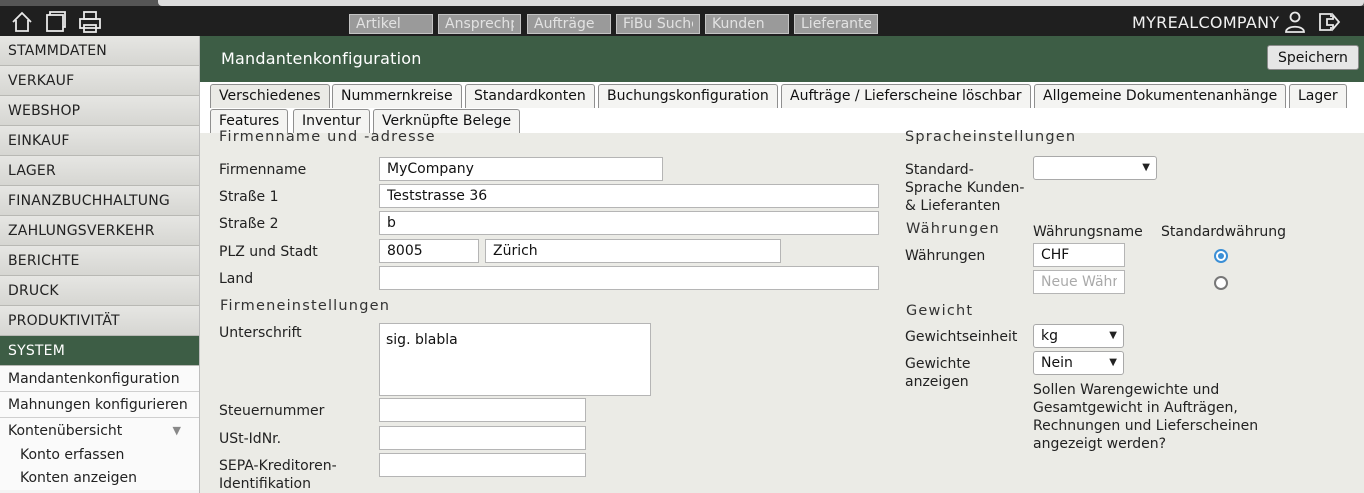  I want to click on zip-input, so click(429, 251).